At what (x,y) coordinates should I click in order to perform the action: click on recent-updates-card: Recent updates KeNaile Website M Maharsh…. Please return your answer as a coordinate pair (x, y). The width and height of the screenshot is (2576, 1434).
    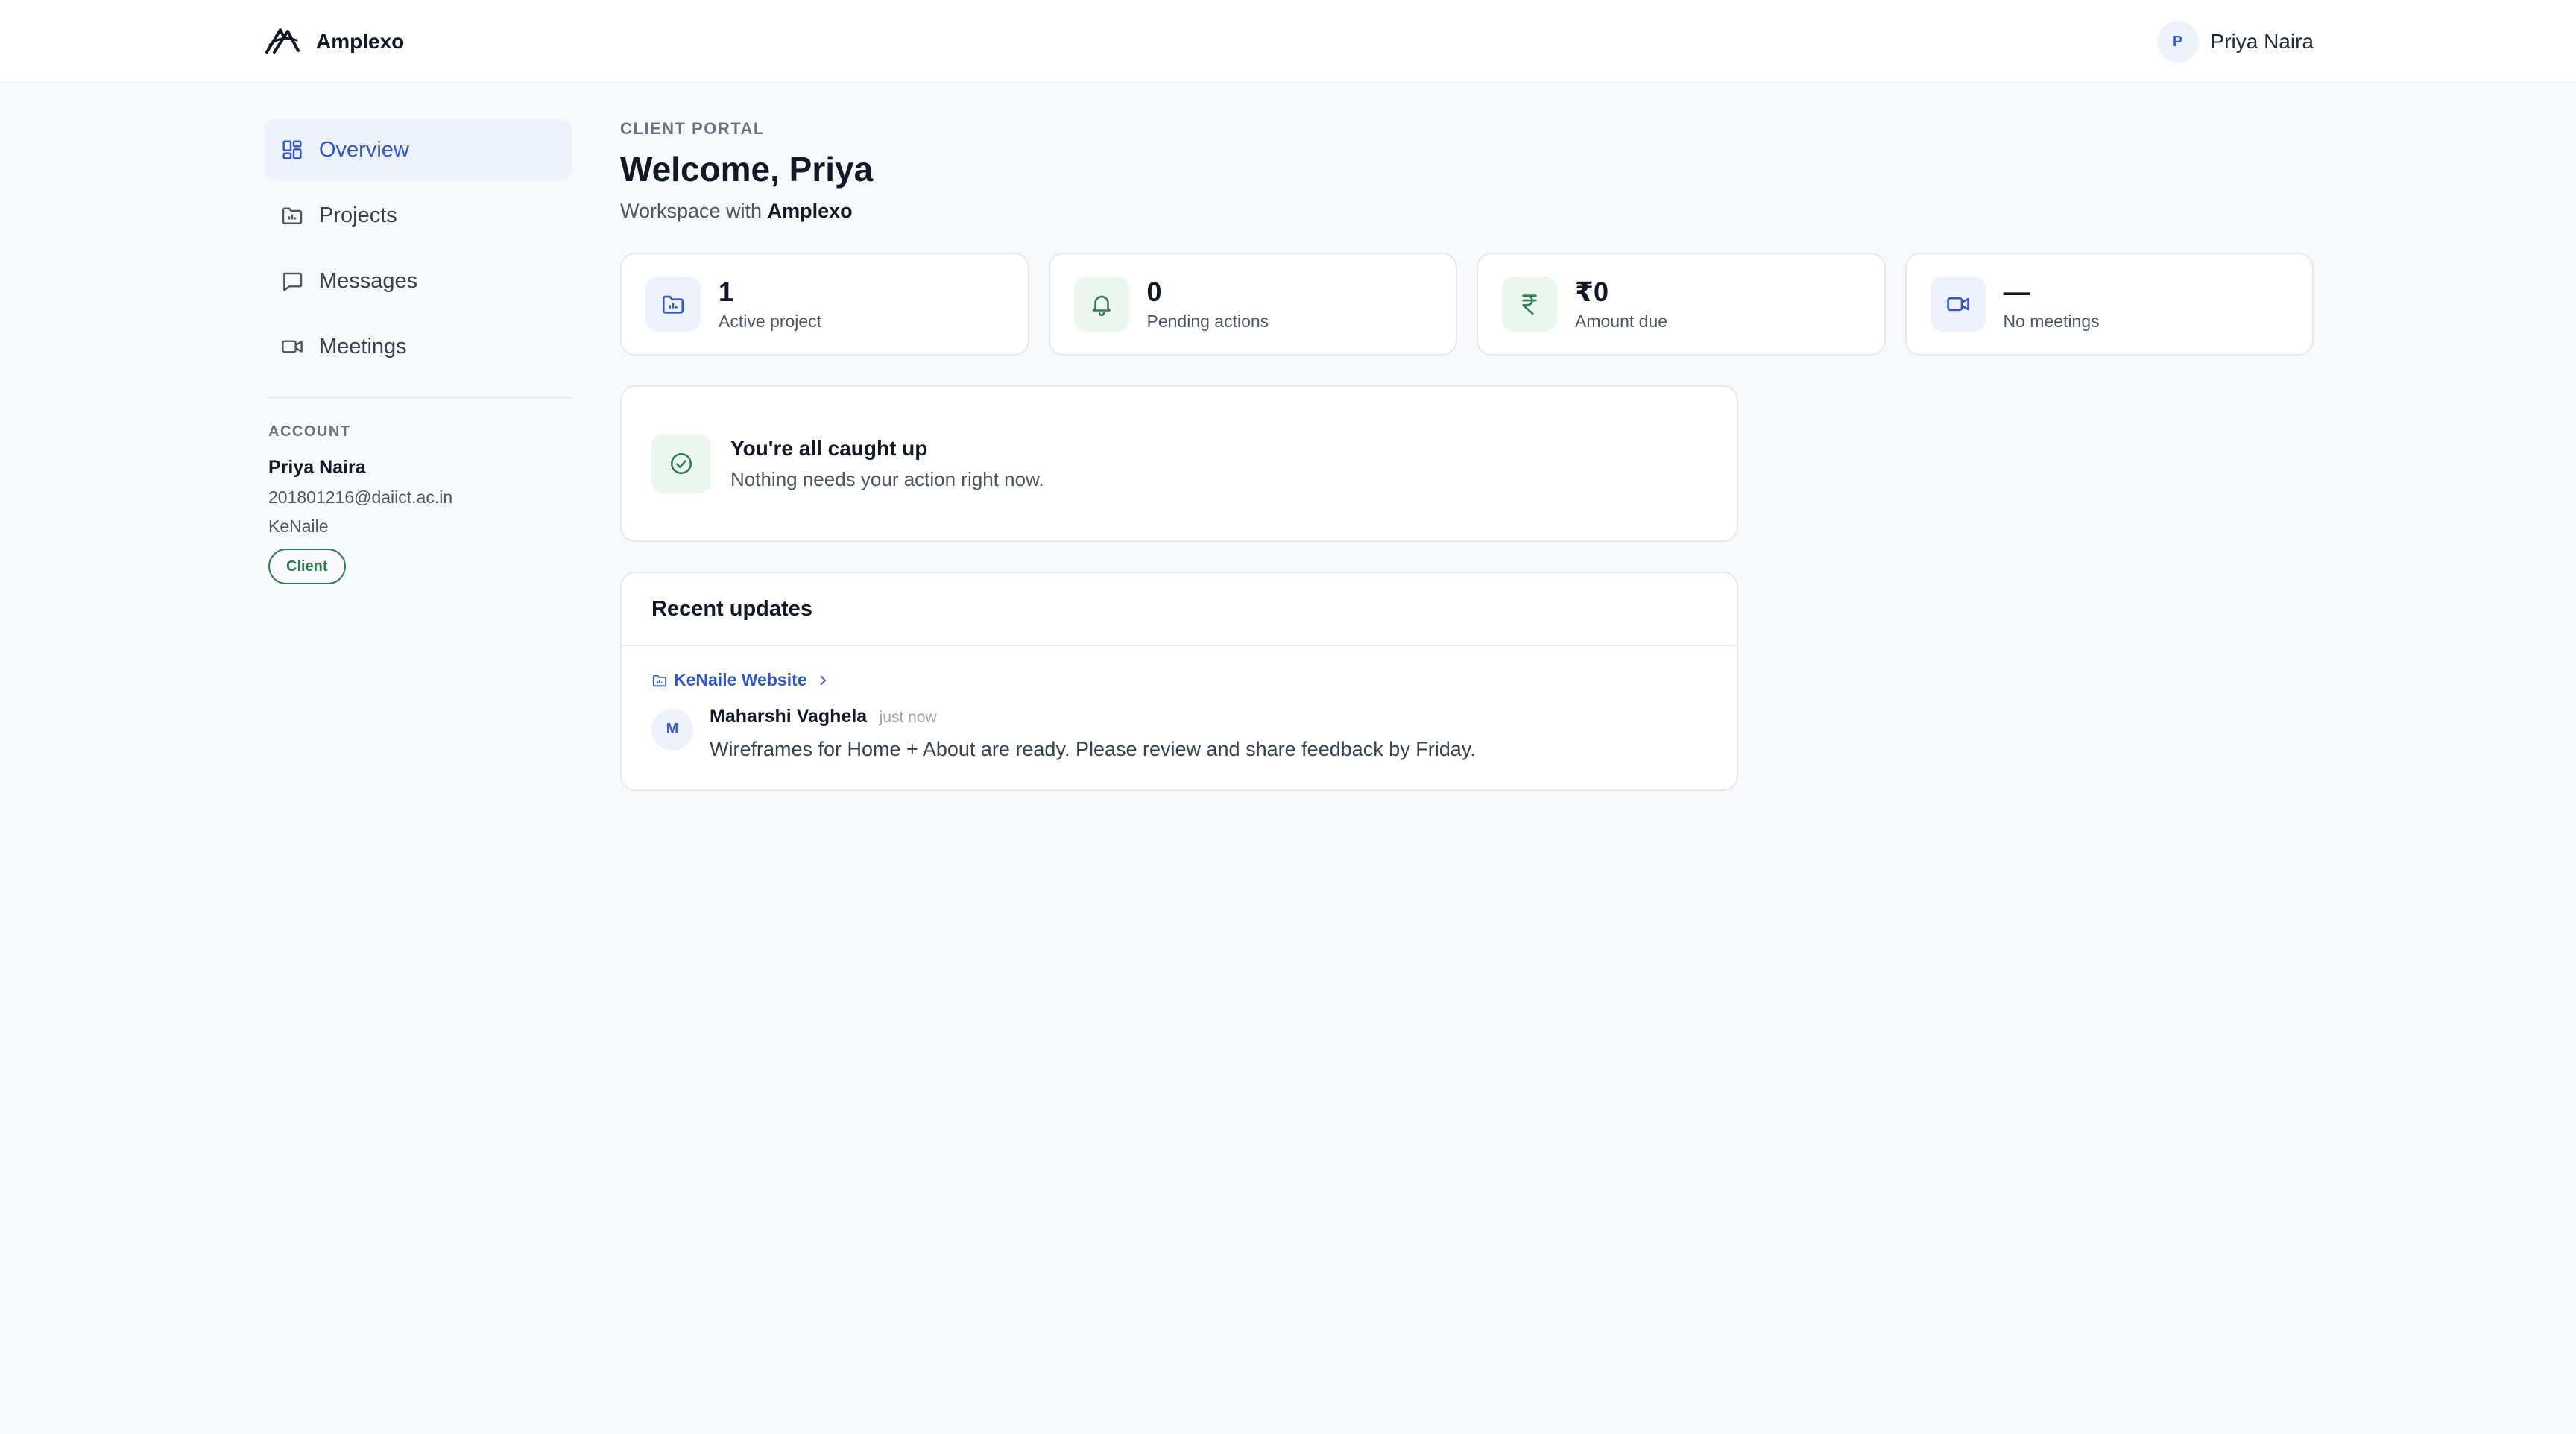
    Looking at the image, I should click on (1179, 682).